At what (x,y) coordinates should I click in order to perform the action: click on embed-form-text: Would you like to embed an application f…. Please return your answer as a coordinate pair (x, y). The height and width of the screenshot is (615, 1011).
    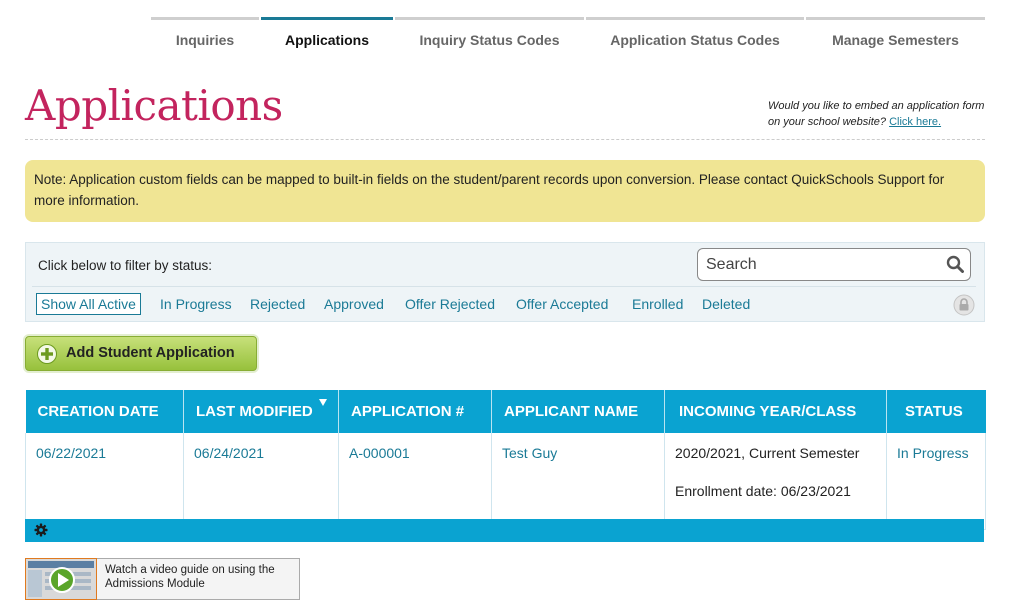
    Looking at the image, I should click on (876, 114).